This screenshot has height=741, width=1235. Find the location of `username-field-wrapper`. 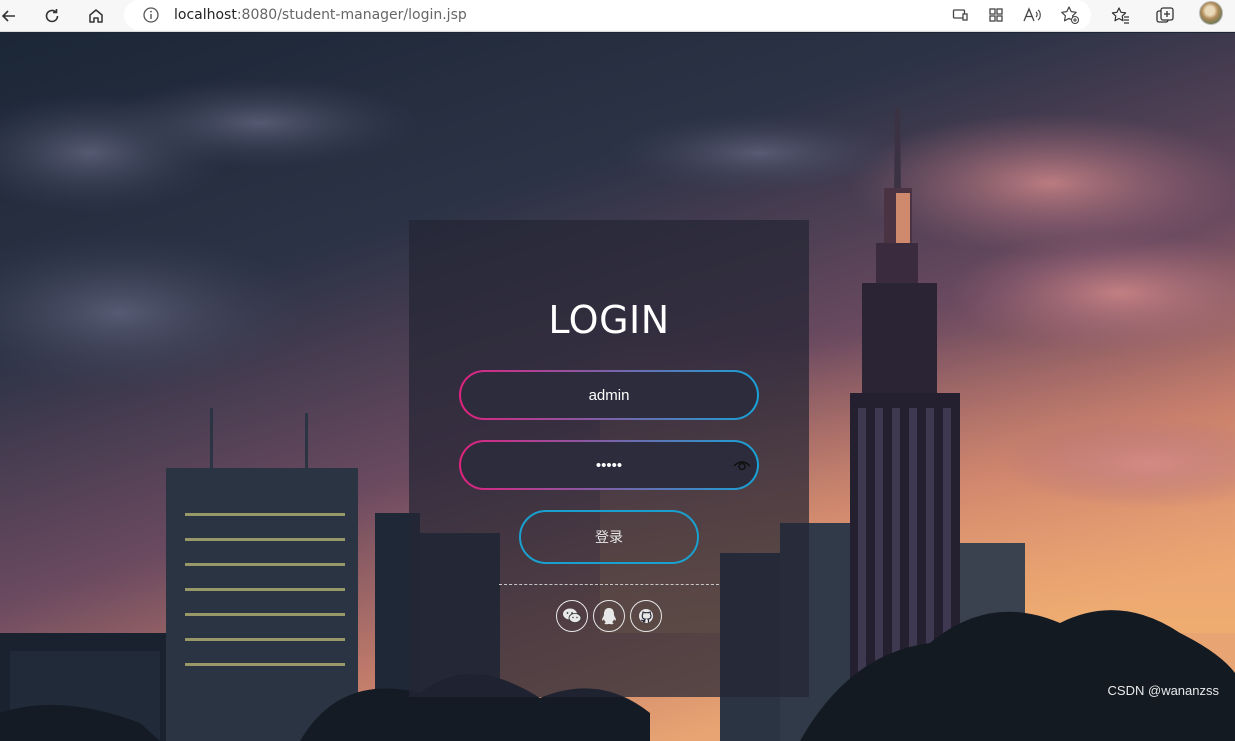

username-field-wrapper is located at coordinates (609, 395).